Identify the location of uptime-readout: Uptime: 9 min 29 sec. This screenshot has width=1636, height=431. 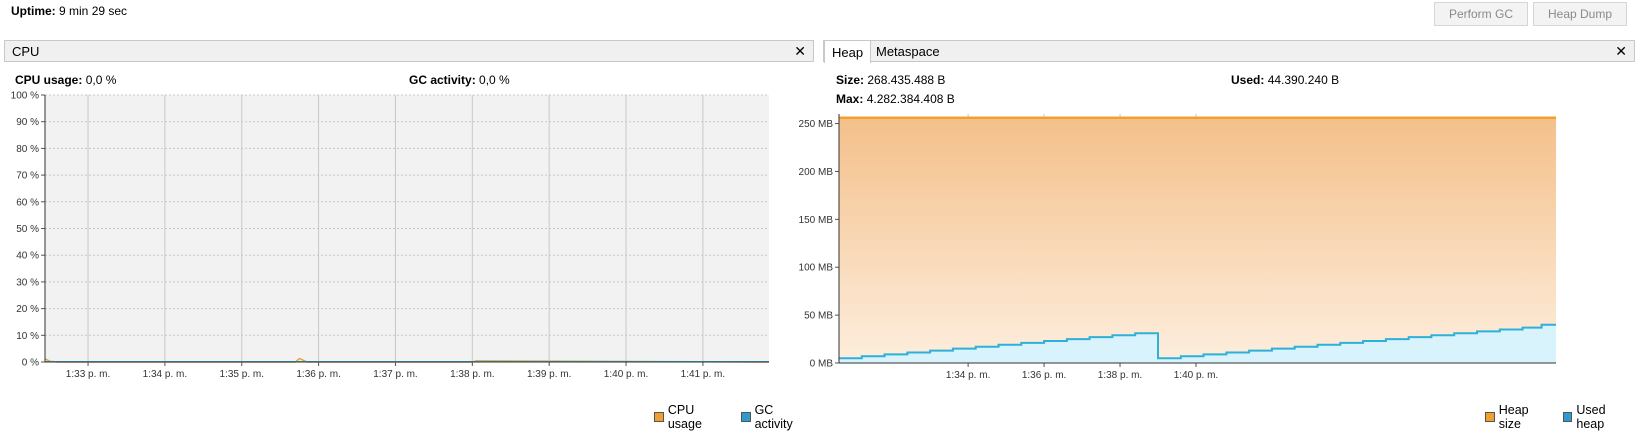
(69, 11).